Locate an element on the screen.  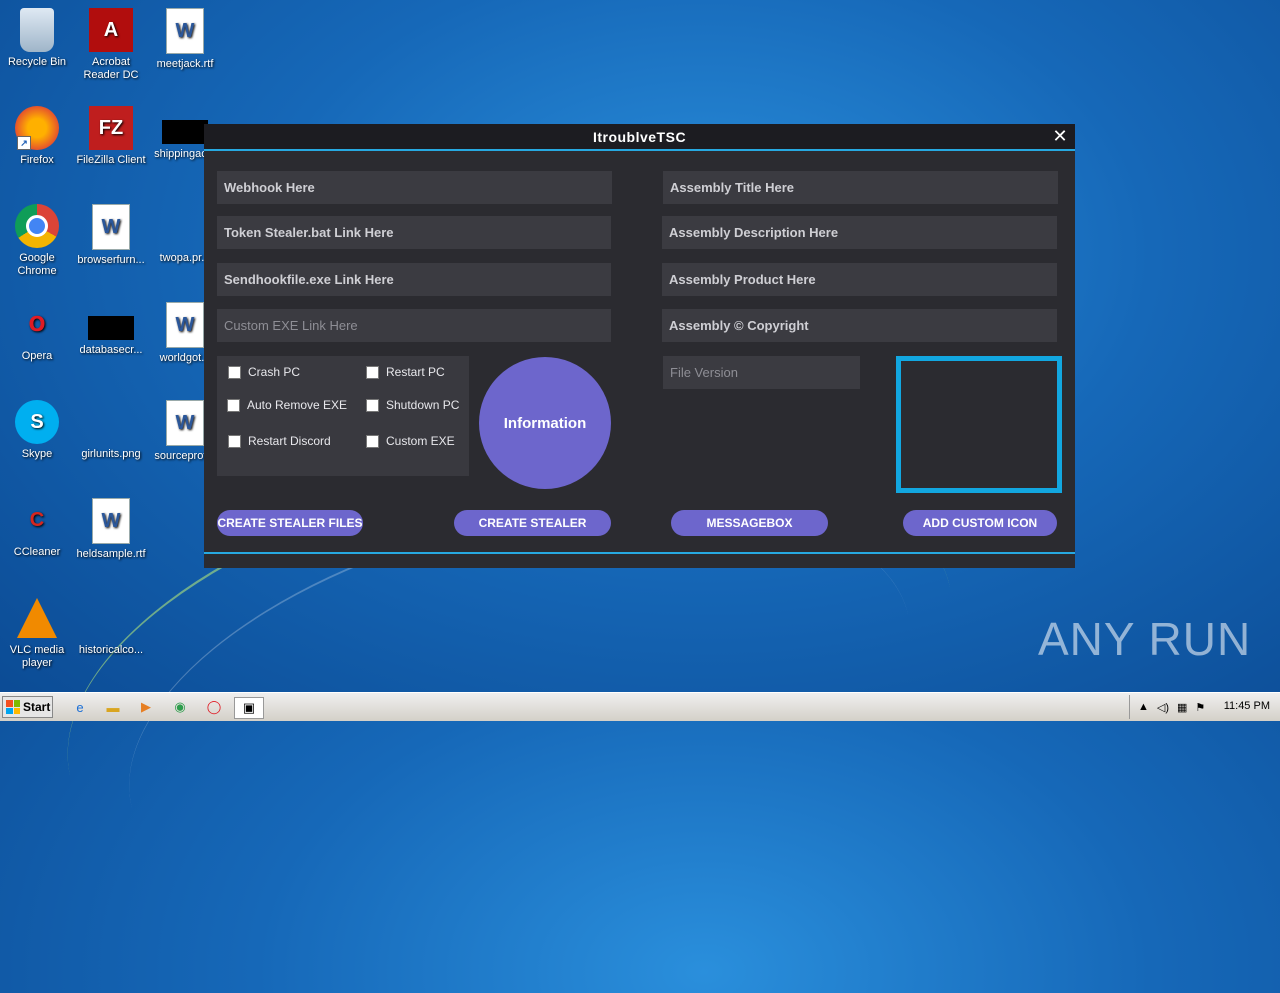
assembly-product-input: Assembly Product Here is located at coordinates (859, 279).